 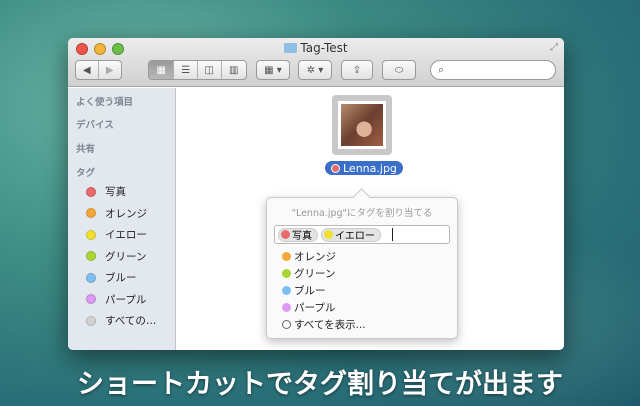 I want to click on forward-button: ▶, so click(x=110, y=70).